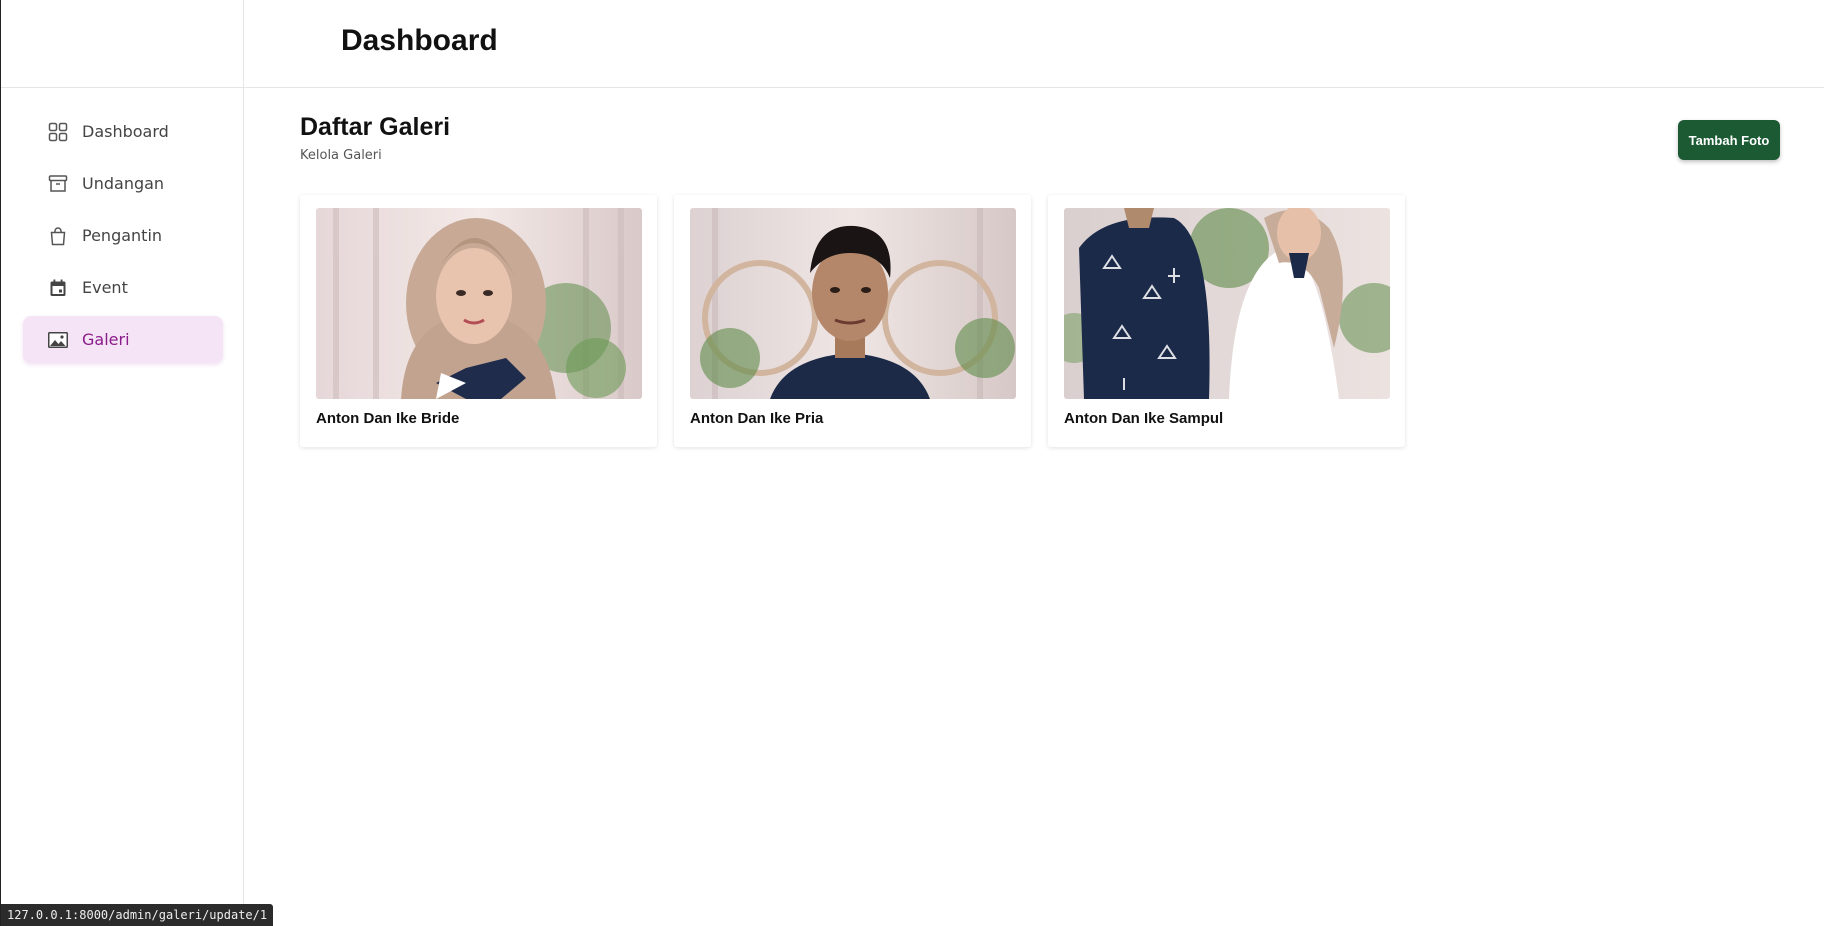 The width and height of the screenshot is (1824, 926). Describe the element at coordinates (341, 155) in the screenshot. I see `page-subtitle: Kelola Galeri` at that location.